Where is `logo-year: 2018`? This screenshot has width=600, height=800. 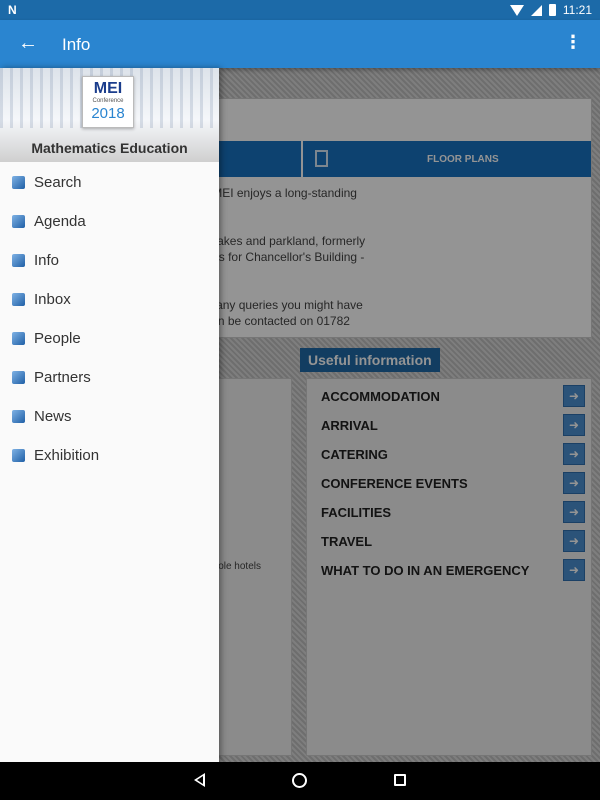 logo-year: 2018 is located at coordinates (108, 113).